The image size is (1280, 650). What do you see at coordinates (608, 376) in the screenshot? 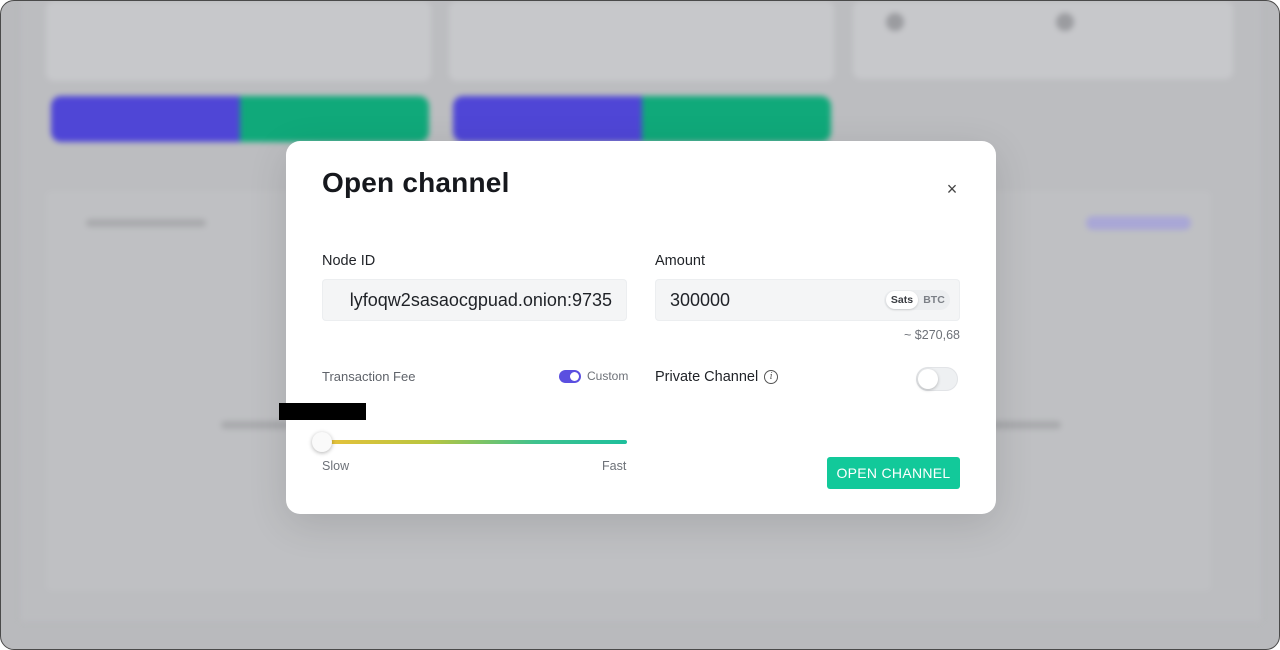
I see `custom-fee-label: Custom` at bounding box center [608, 376].